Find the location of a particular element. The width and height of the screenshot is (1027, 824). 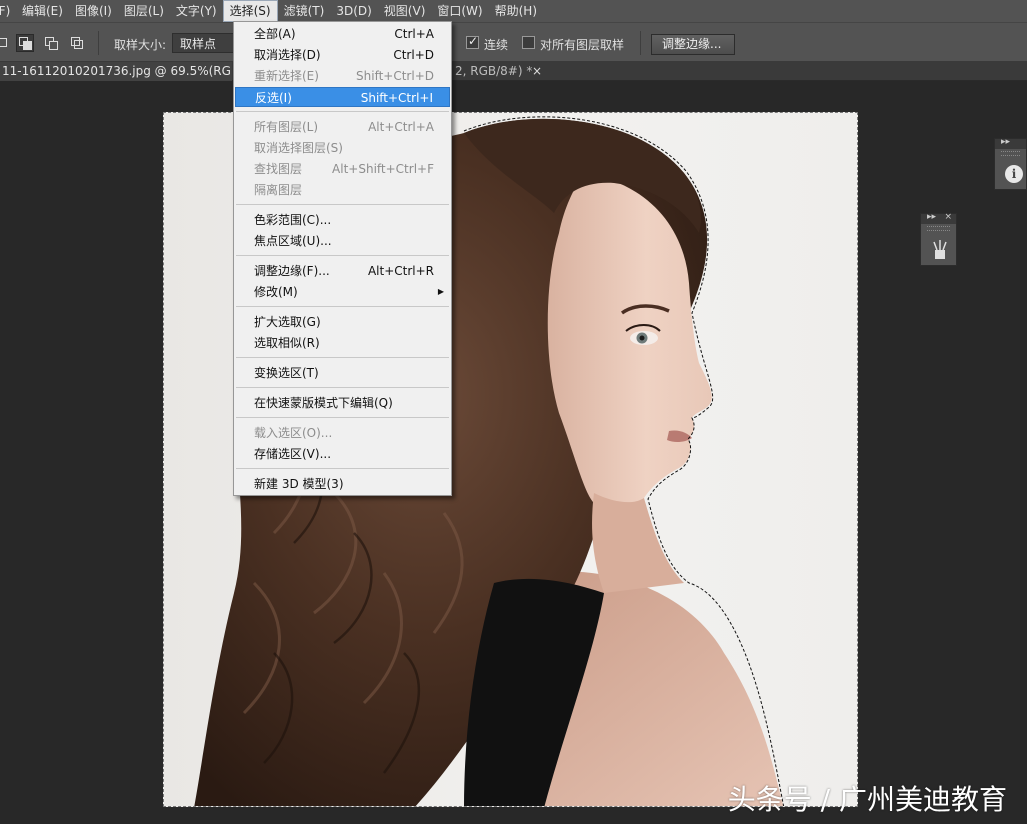

menu-item-reselect: 重新选择(E) Shift+Ctrl+D is located at coordinates (344, 76).